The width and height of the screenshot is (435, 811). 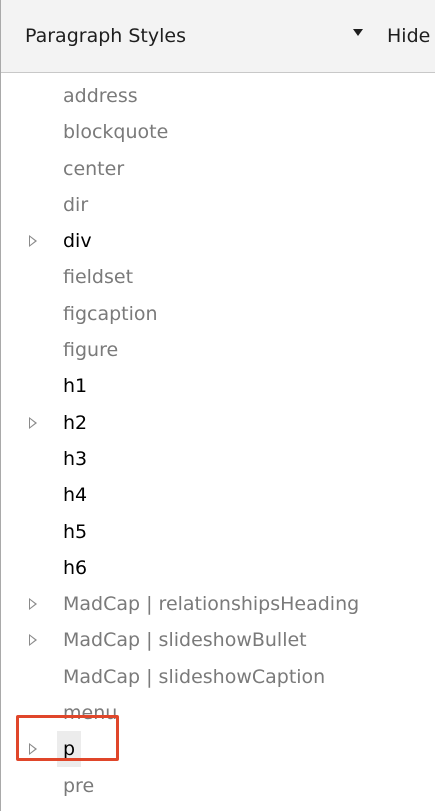 What do you see at coordinates (217, 423) in the screenshot?
I see `style-item-h2: h2` at bounding box center [217, 423].